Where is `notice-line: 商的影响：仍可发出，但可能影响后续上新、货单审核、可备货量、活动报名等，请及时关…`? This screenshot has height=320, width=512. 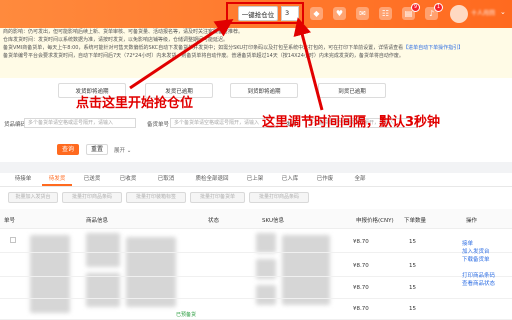
notice-line: 商的影响：仍可发出，但可能影响后续上新、货单审核、可备货量、活动报名等，请及时关… is located at coordinates (123, 32).